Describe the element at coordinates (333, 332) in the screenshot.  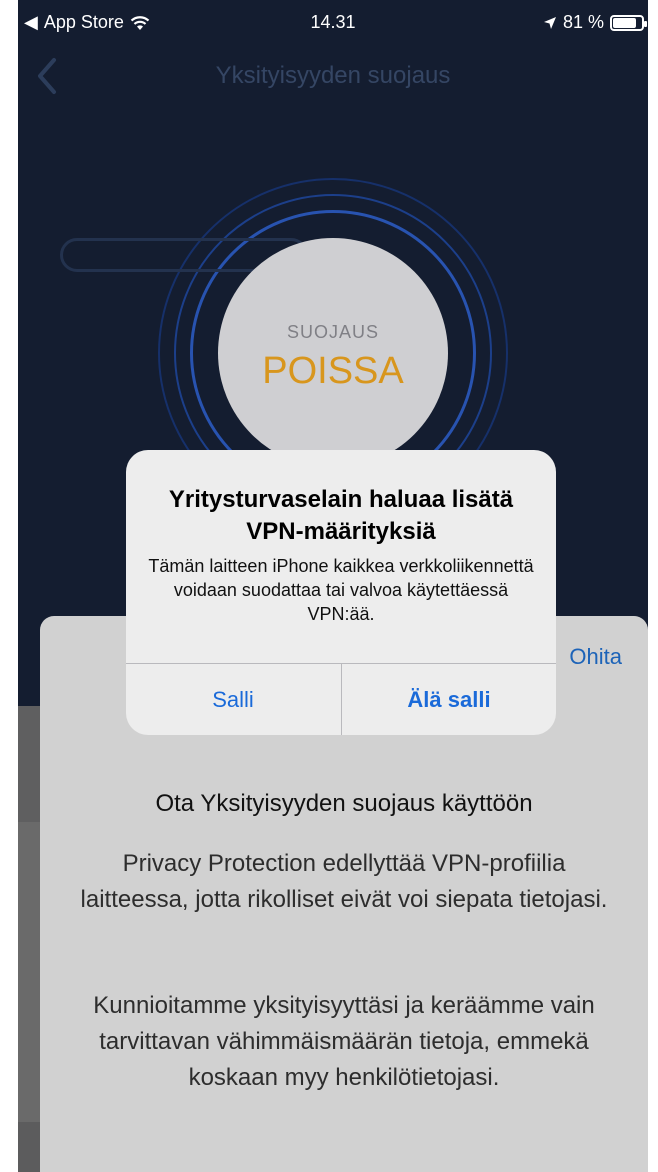
I see `protection-label: SUOJAUS` at that location.